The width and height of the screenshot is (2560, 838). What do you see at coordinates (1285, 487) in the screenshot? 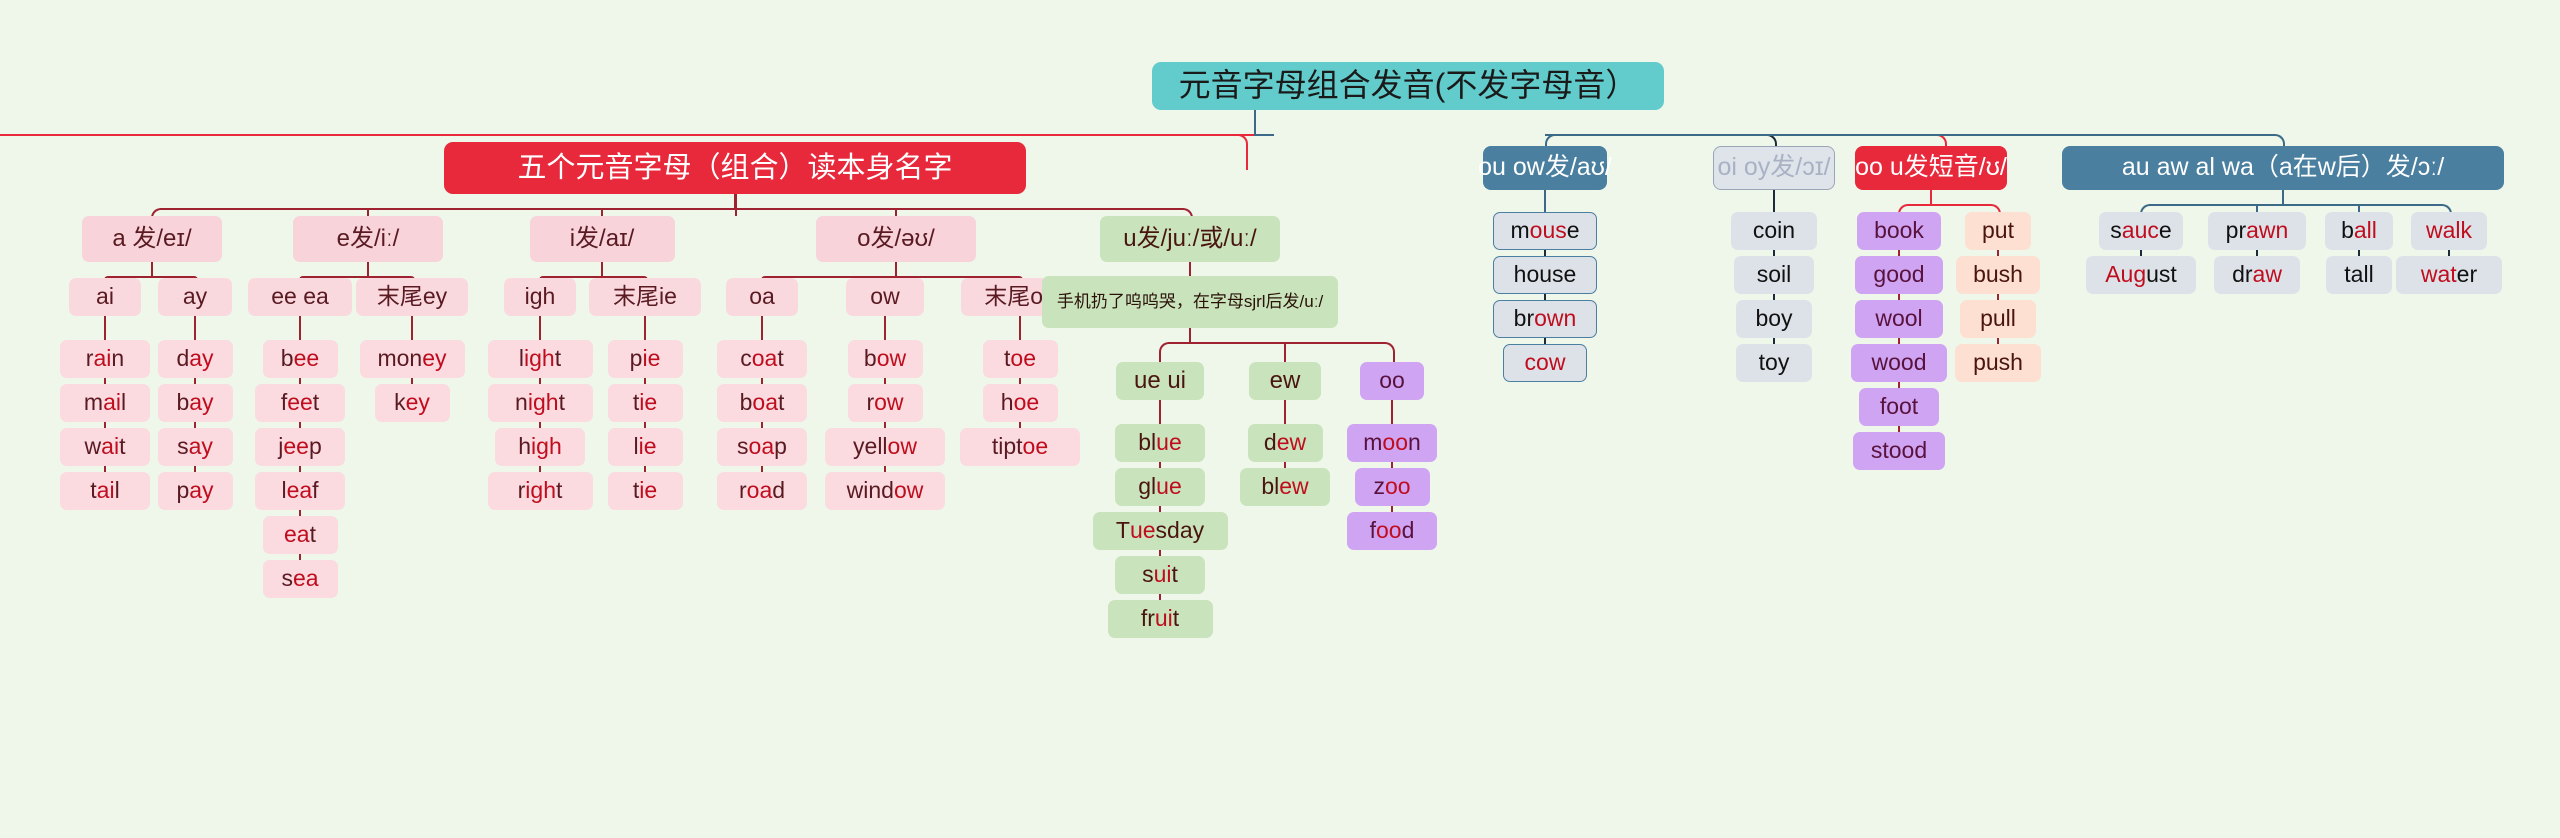
I see `green-word: bl e w` at bounding box center [1285, 487].